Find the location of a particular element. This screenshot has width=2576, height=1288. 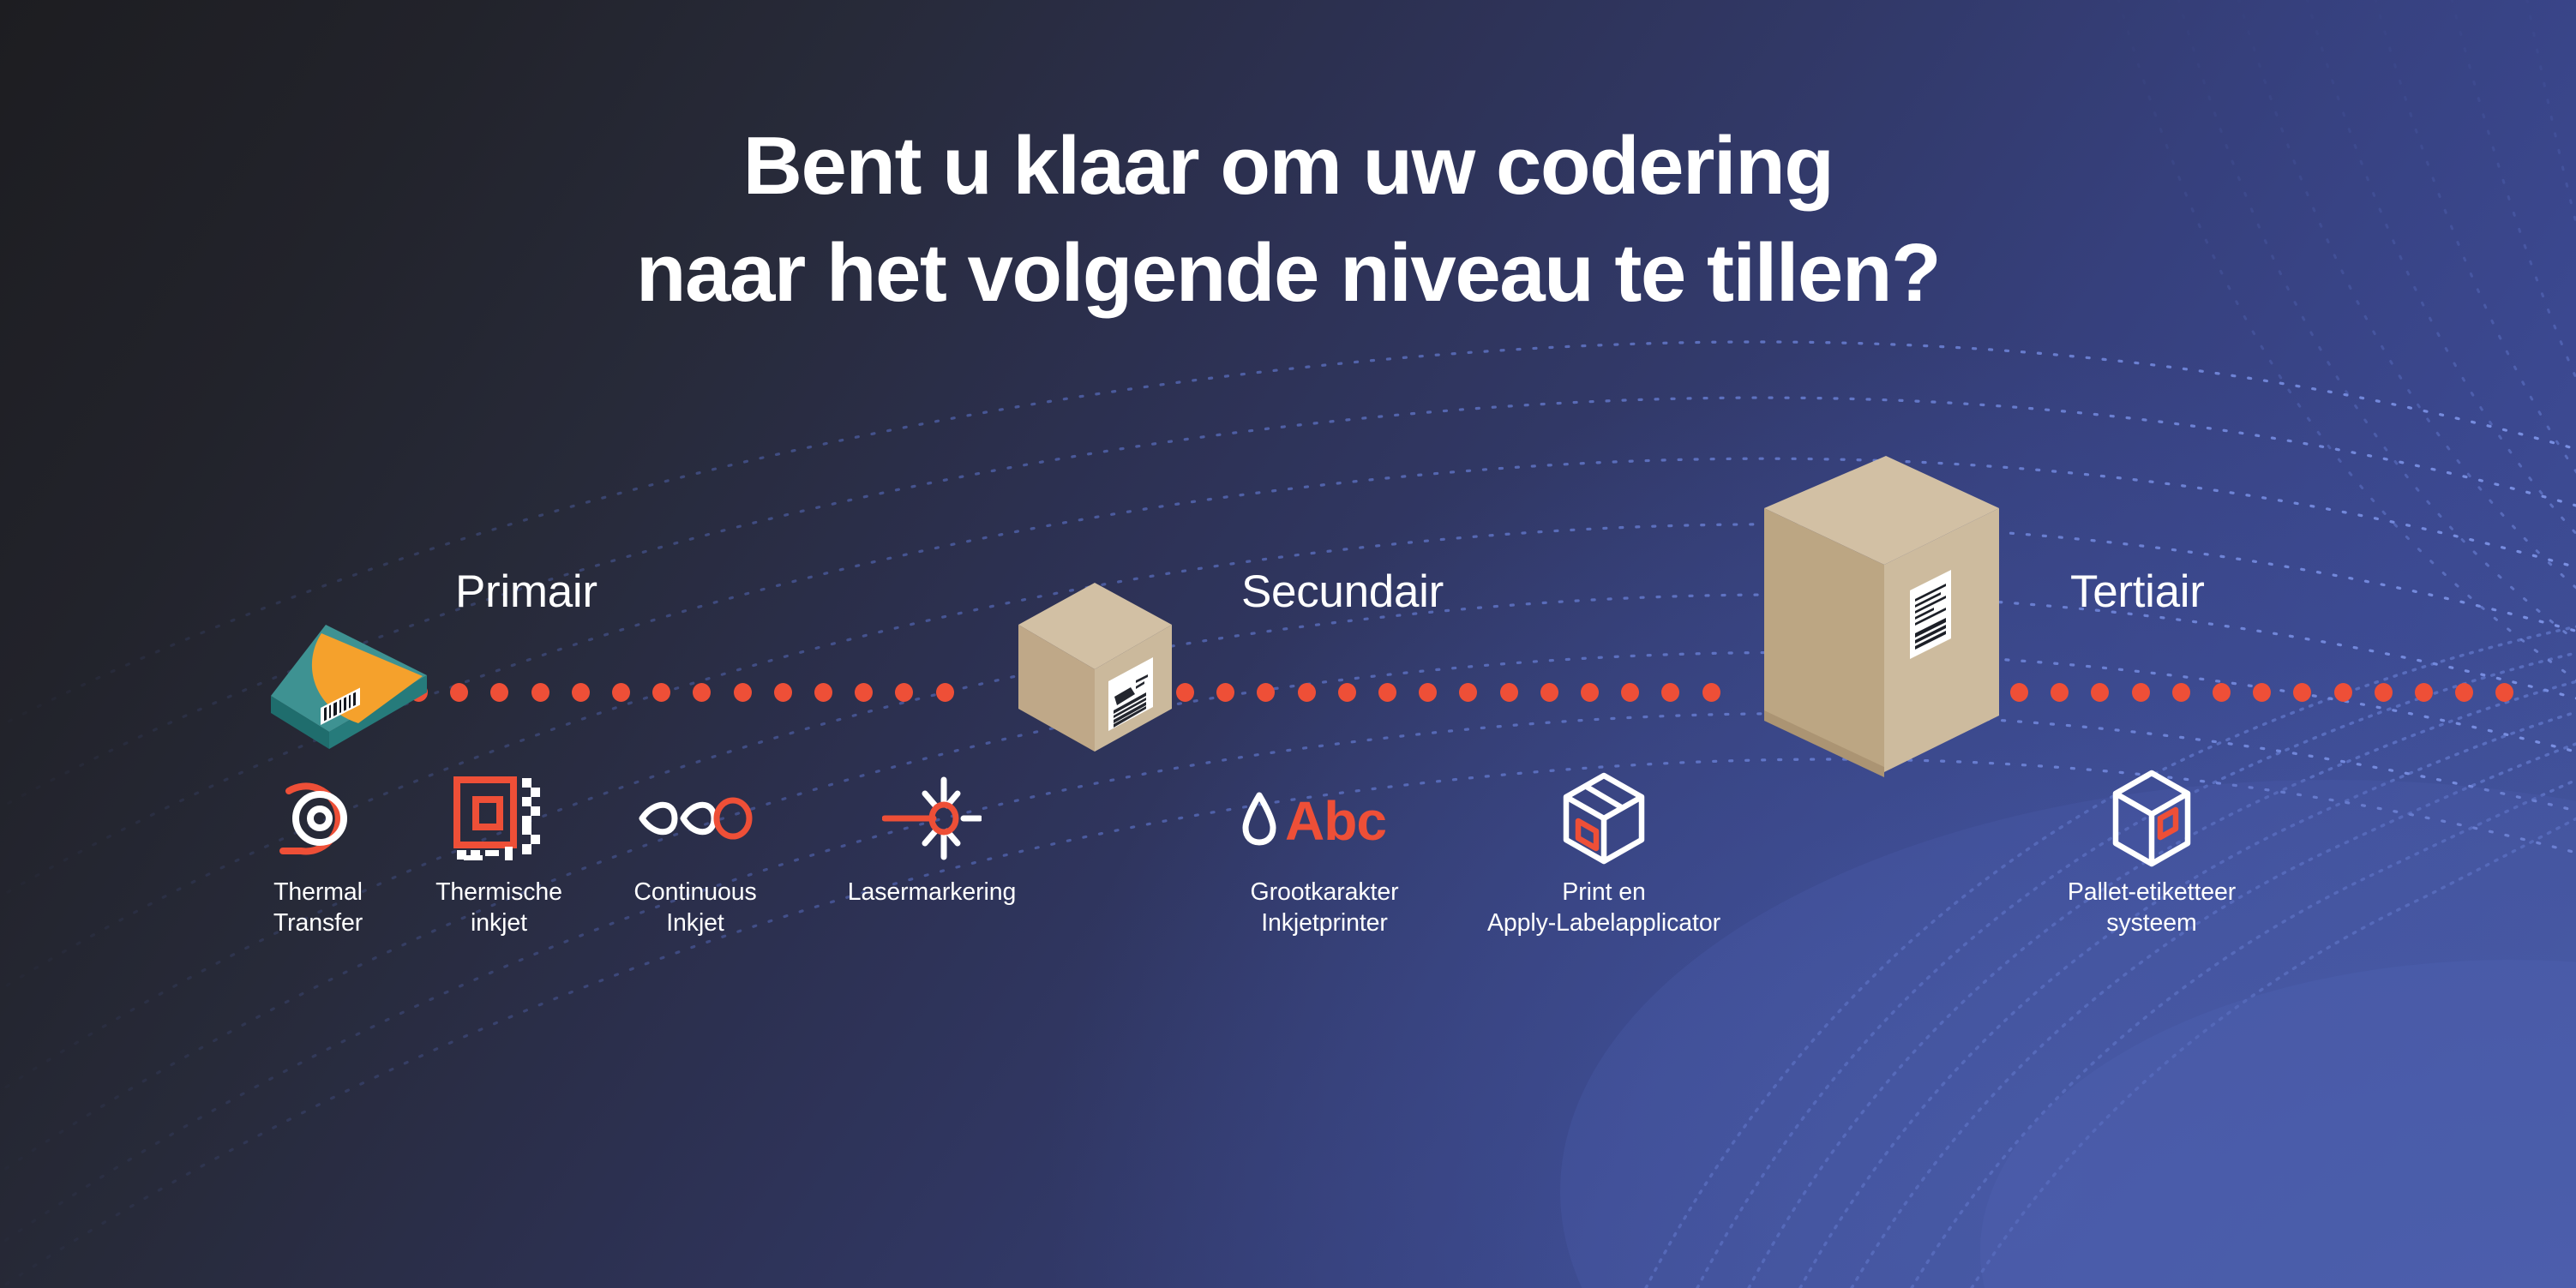

cardboard-carton-box-icon is located at coordinates (1095, 668).